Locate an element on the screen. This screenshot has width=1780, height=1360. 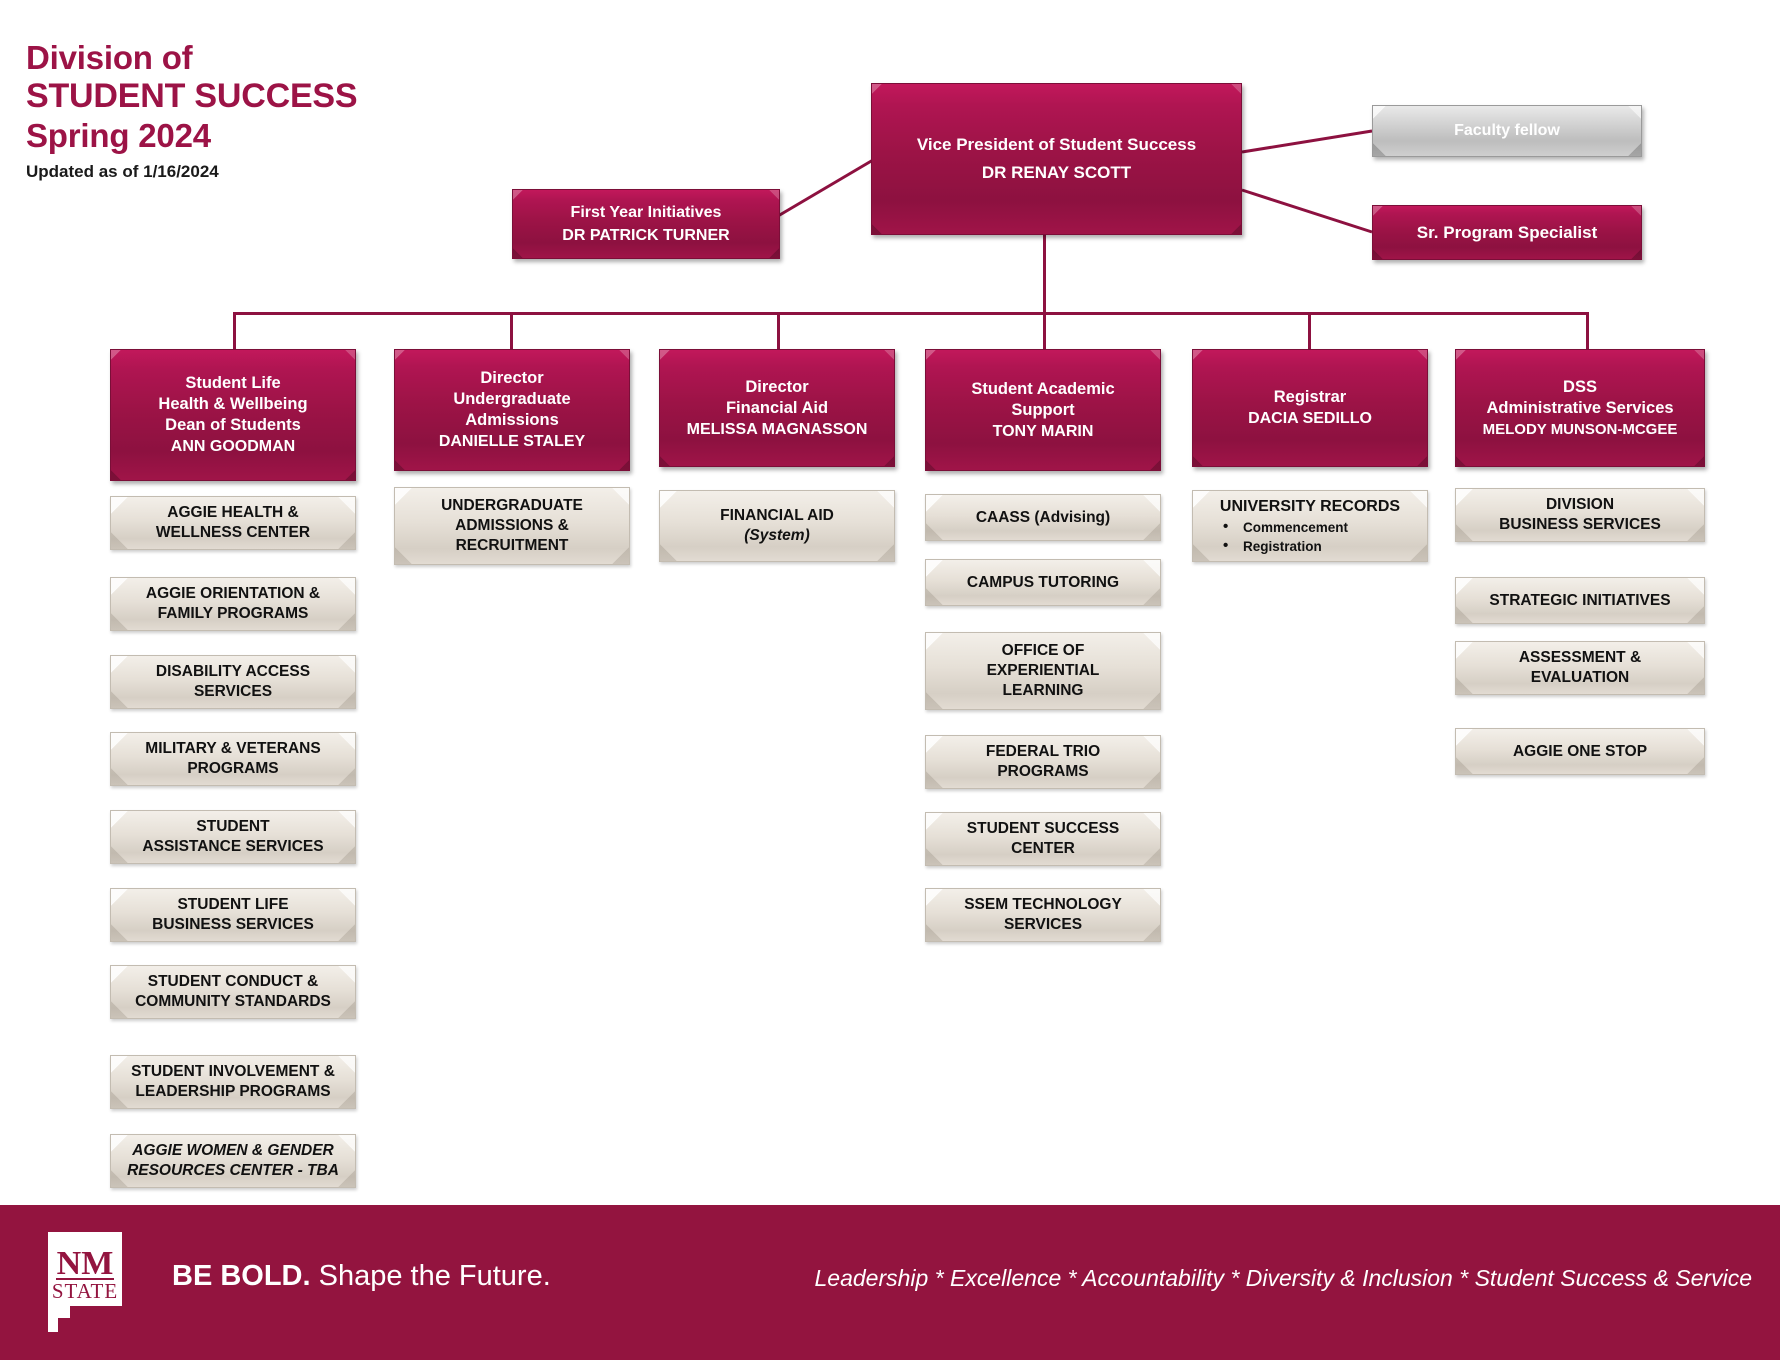
unit-box: MILITARY & VETERANS PROGRAMS is located at coordinates (233, 759).